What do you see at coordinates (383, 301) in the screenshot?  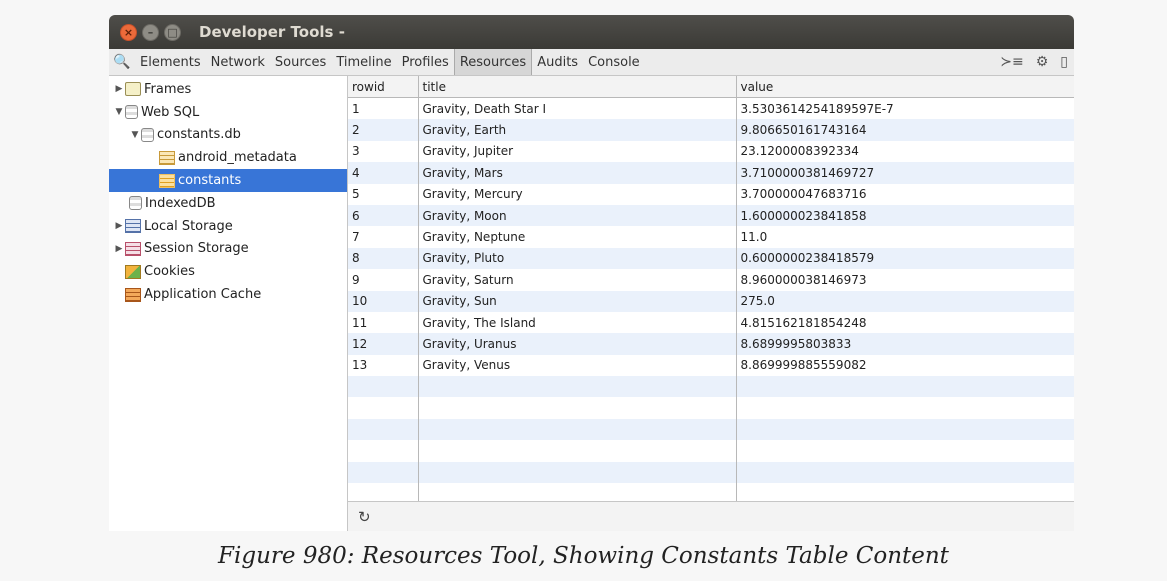 I see `cell-rowid: 10` at bounding box center [383, 301].